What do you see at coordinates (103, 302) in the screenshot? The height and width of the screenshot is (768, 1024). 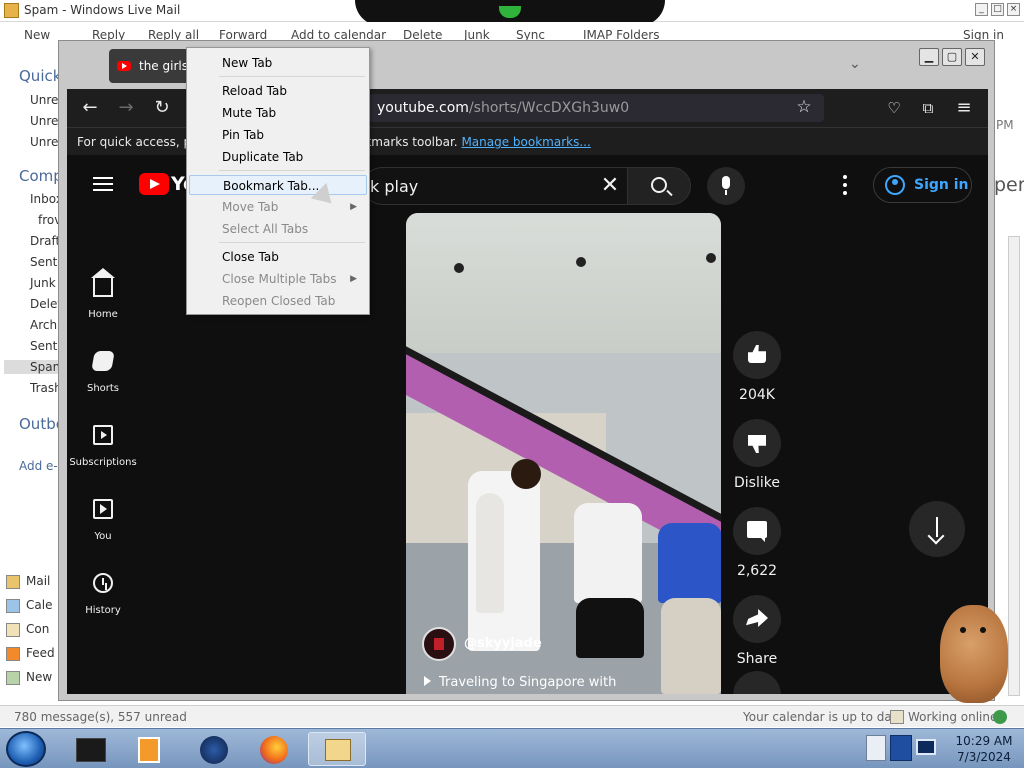 I see `guide-item-home: Home` at bounding box center [103, 302].